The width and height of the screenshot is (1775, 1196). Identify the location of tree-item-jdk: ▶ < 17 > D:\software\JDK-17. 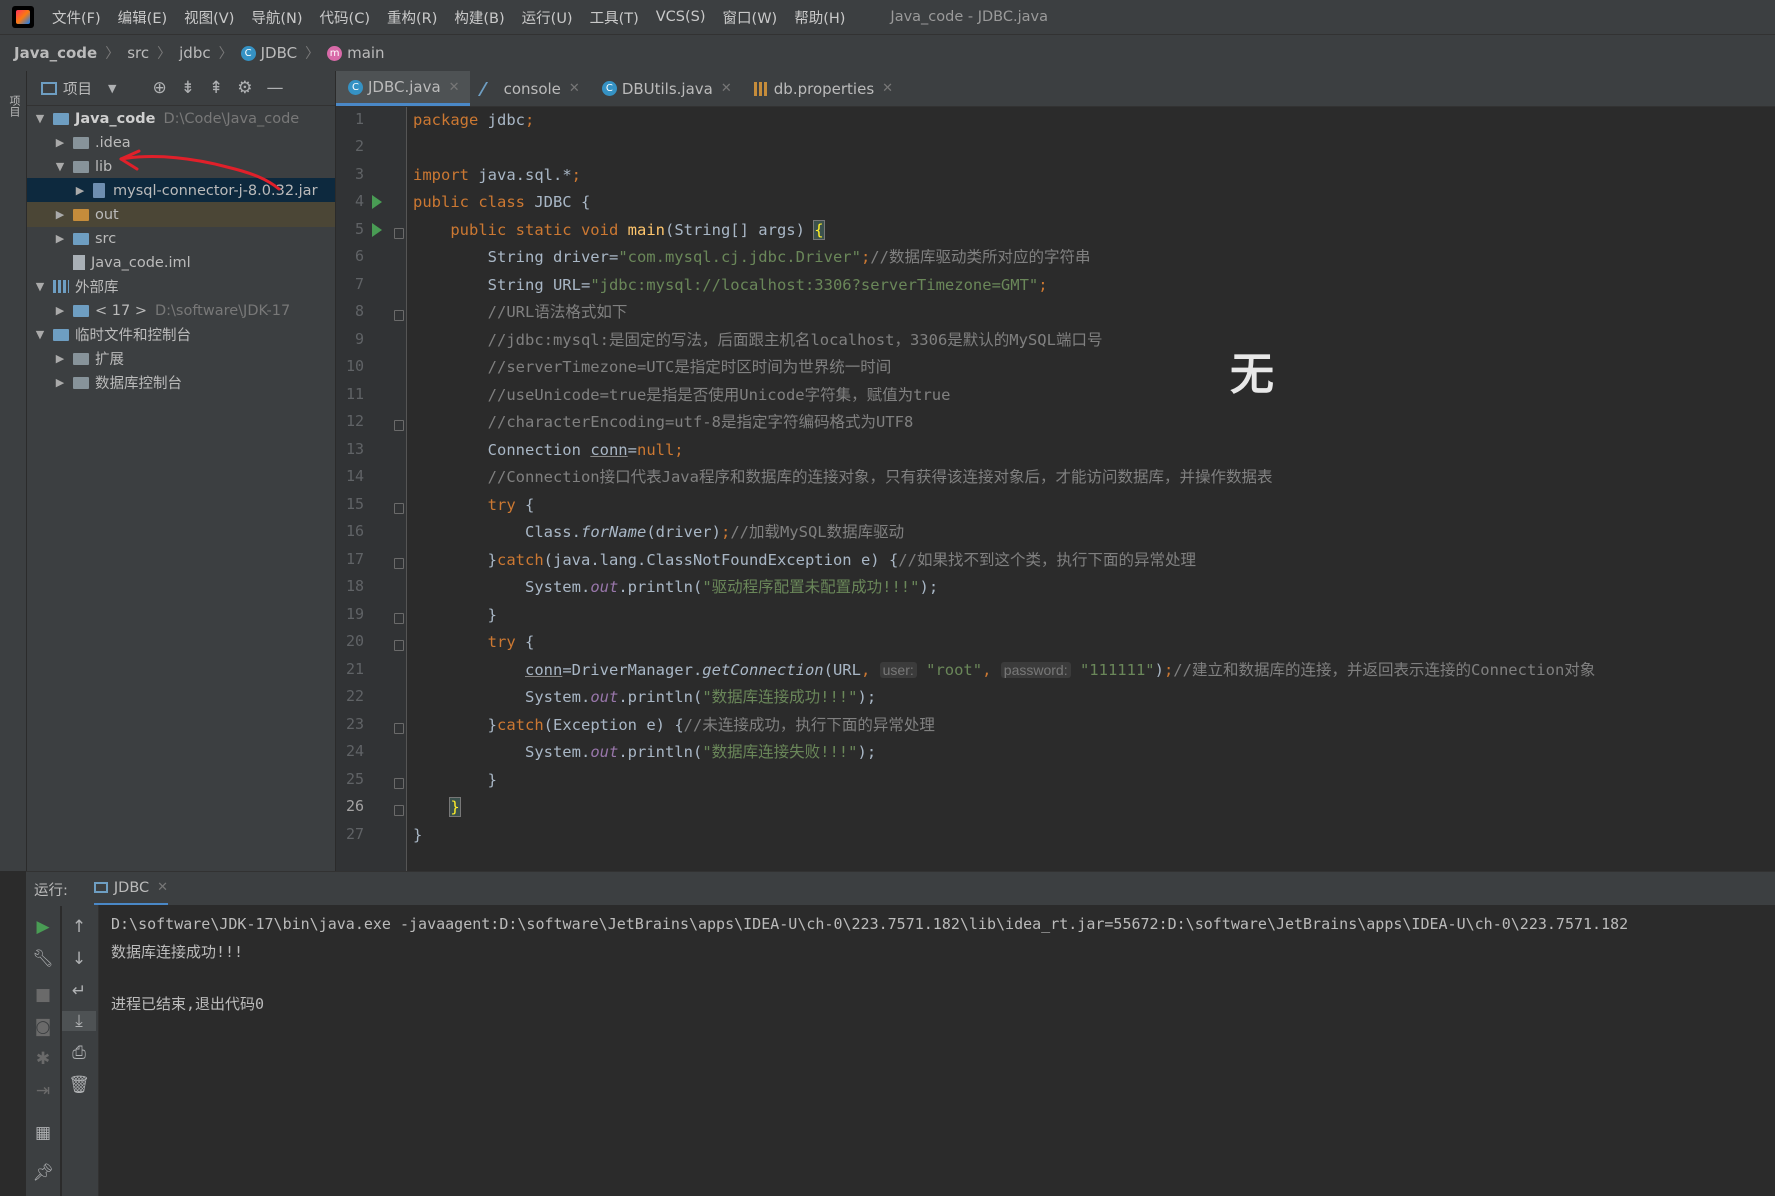
(181, 310).